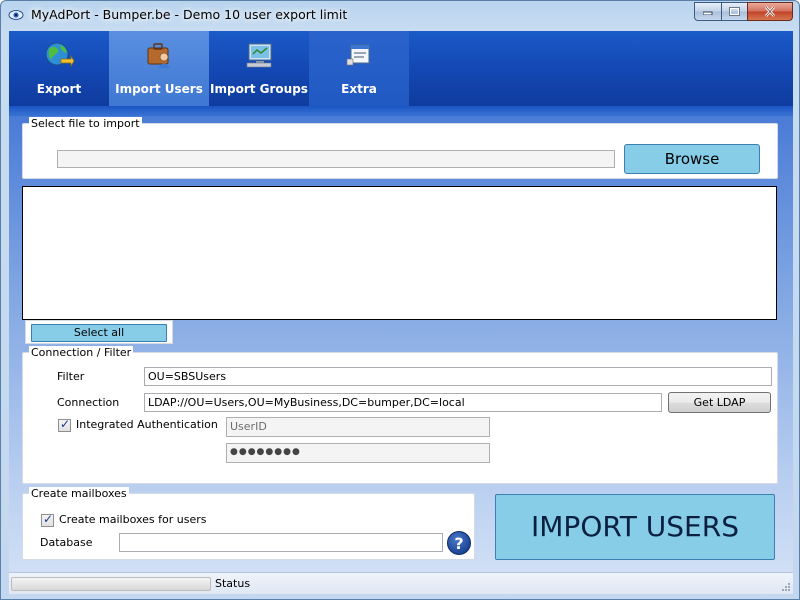 Image resolution: width=800 pixels, height=600 pixels. I want to click on tab-import-users: Import Users, so click(159, 68).